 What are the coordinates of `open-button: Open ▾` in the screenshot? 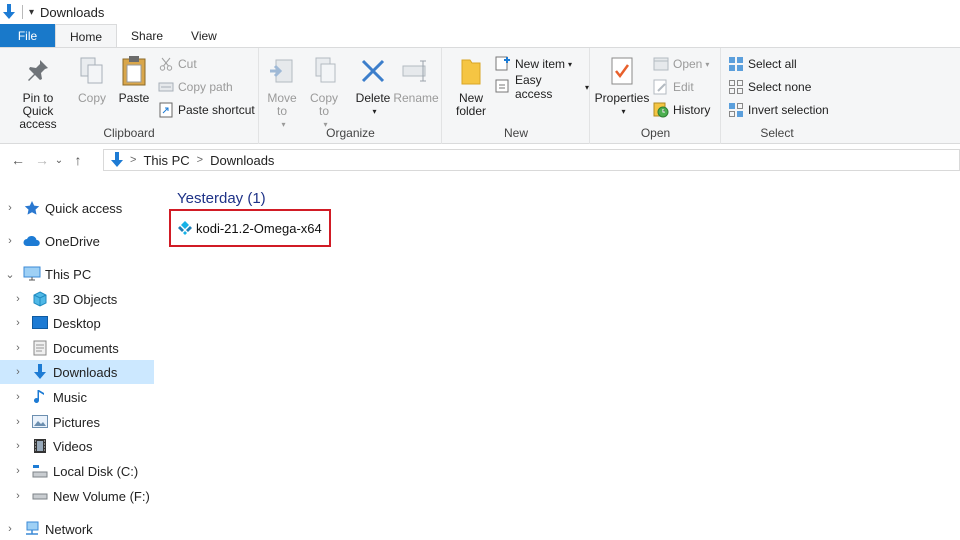 It's located at (681, 64).